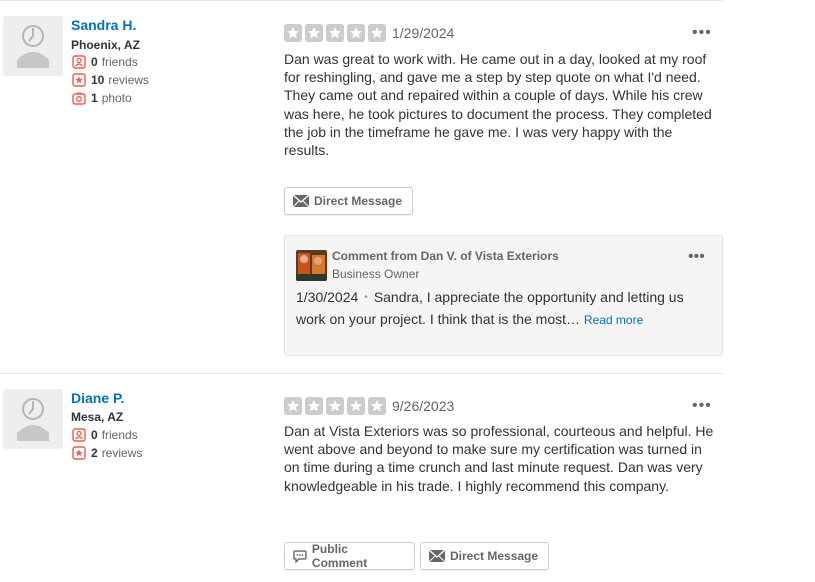 This screenshot has width=815, height=582. I want to click on top-divider, so click(361, 0).